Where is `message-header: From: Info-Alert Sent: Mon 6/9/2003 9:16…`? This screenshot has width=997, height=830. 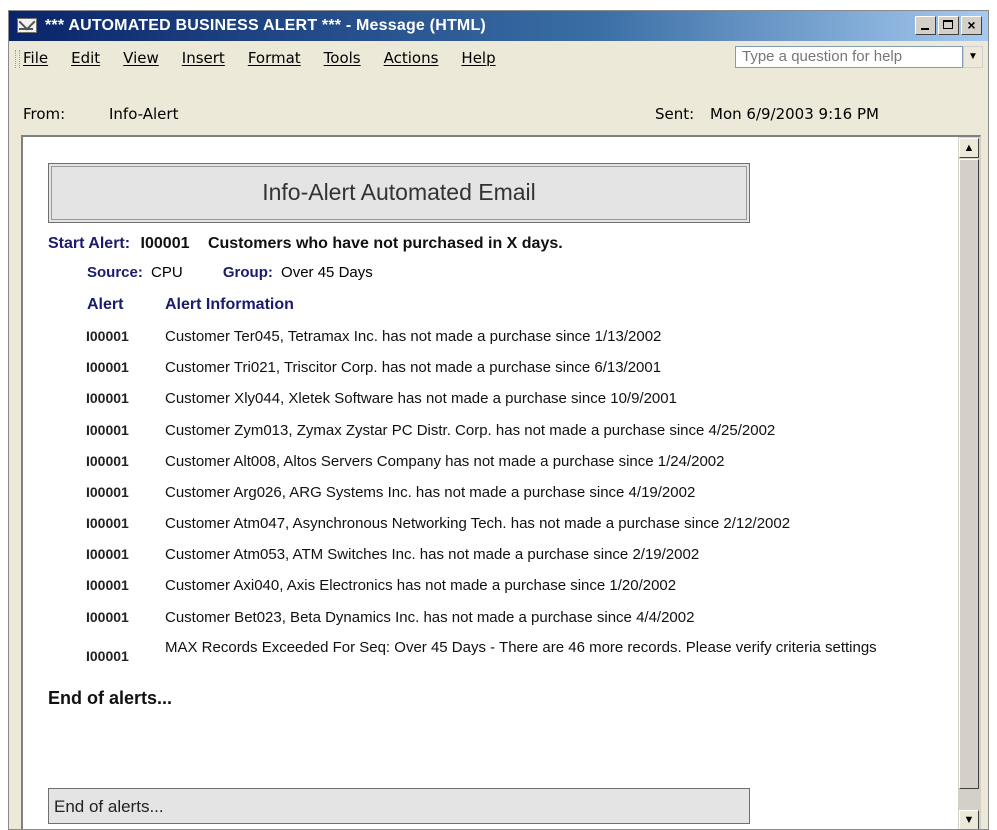
message-header: From: Info-Alert Sent: Mon 6/9/2003 9:16… is located at coordinates (498, 105).